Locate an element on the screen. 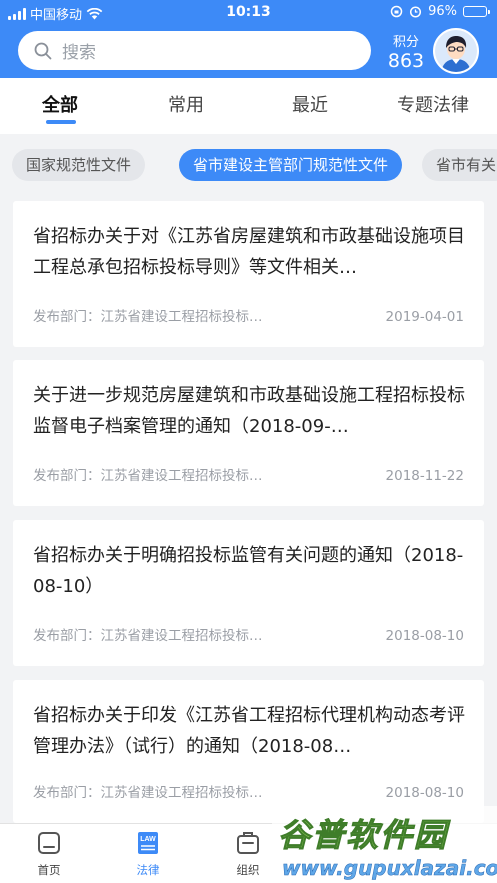 The image size is (497, 883). tab-topic-laws: 专题法律 is located at coordinates (433, 104).